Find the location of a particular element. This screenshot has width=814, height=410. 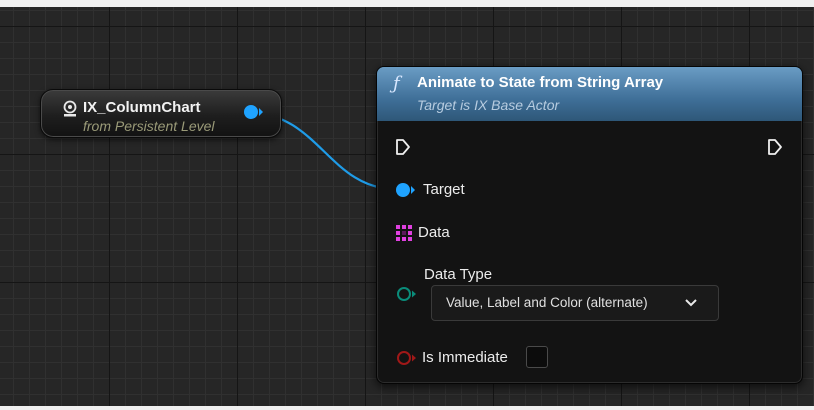

bool-pin-icon is located at coordinates (406, 358).